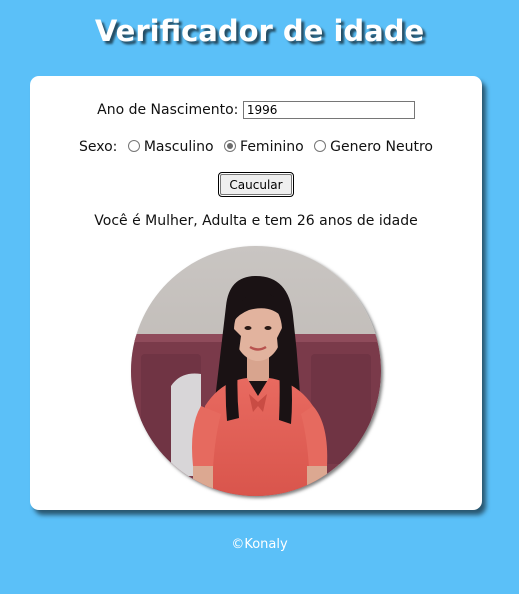 Image resolution: width=519 pixels, height=594 pixels. Describe the element at coordinates (230, 146) in the screenshot. I see `radio-feminino` at that location.